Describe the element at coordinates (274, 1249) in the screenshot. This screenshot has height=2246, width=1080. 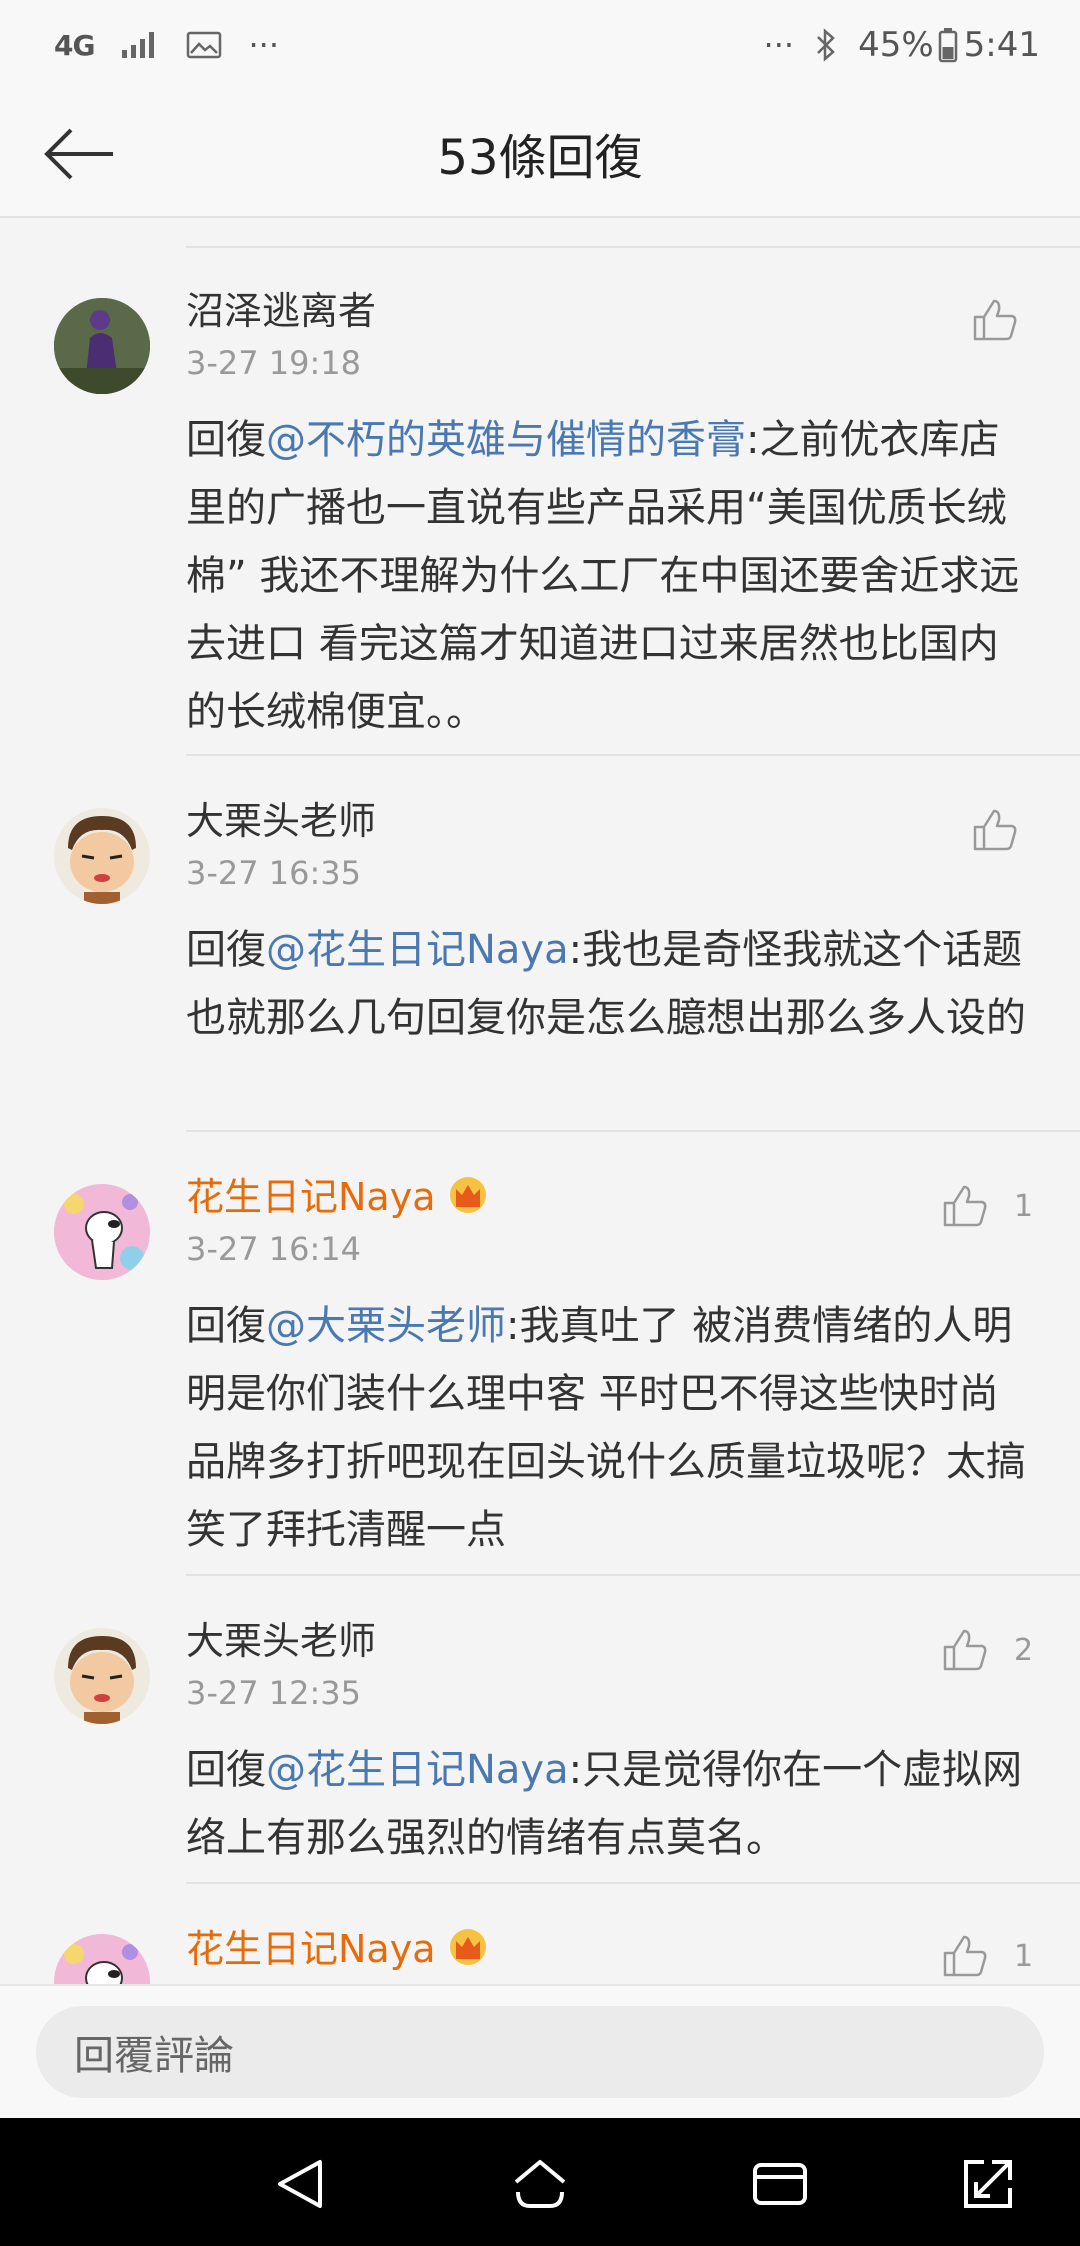
I see `comment-time: 3-27 16:14` at that location.